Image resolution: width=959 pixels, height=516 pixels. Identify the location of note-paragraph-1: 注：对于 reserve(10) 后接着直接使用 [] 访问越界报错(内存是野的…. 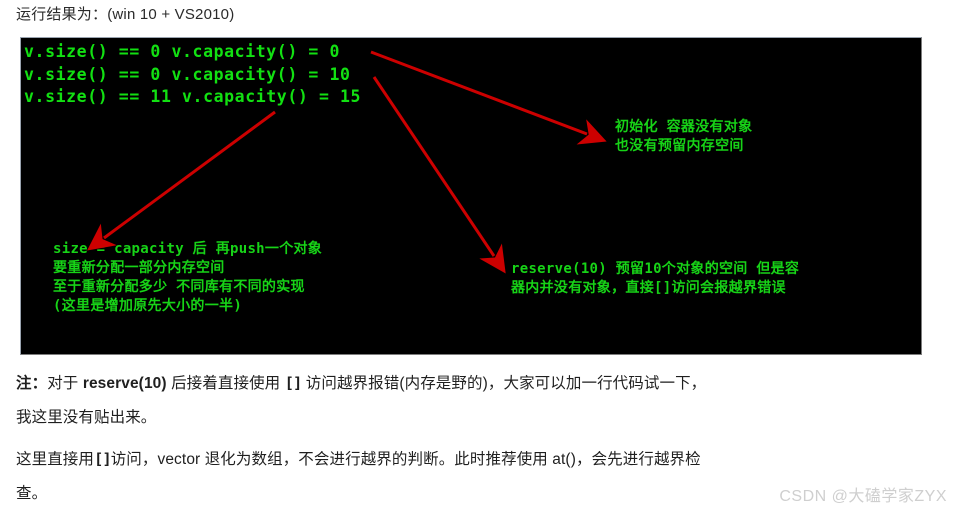
(481, 400).